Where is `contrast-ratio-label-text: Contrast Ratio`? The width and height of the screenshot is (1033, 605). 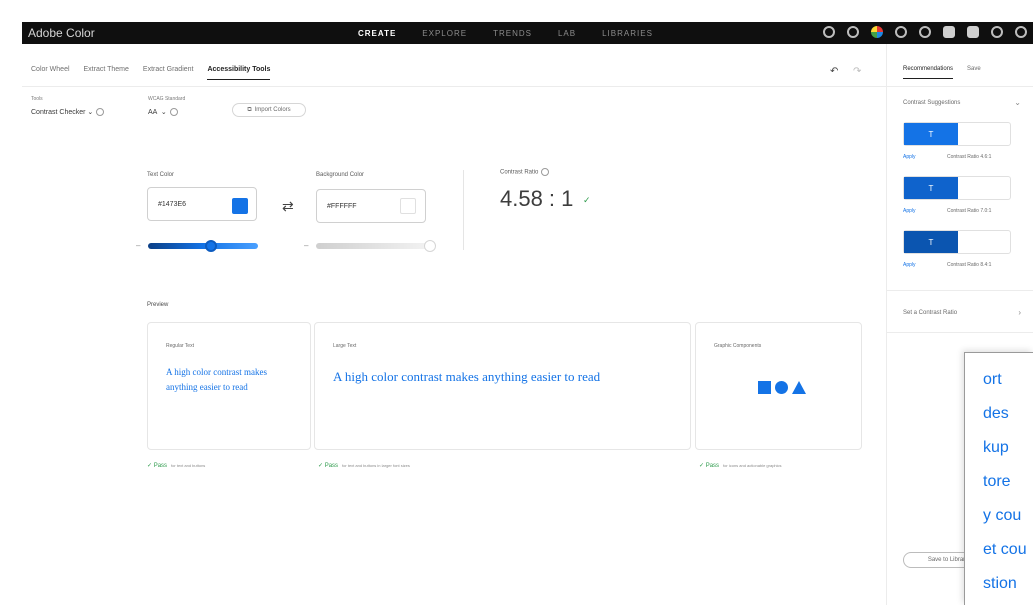
contrast-ratio-label-text: Contrast Ratio is located at coordinates (519, 172).